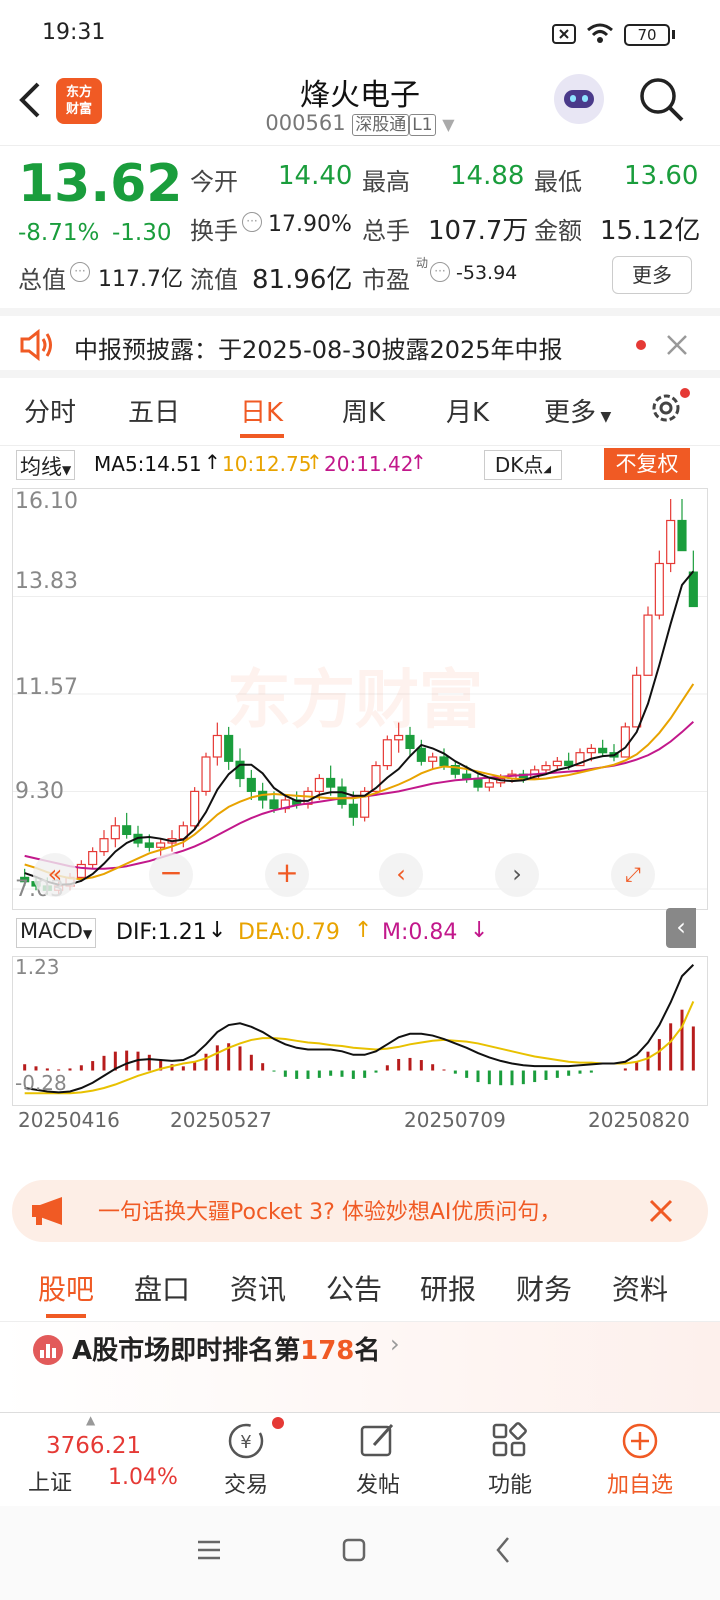 This screenshot has height=1600, width=720. What do you see at coordinates (245, 1485) in the screenshot?
I see `nav-trade-label: 交易` at bounding box center [245, 1485].